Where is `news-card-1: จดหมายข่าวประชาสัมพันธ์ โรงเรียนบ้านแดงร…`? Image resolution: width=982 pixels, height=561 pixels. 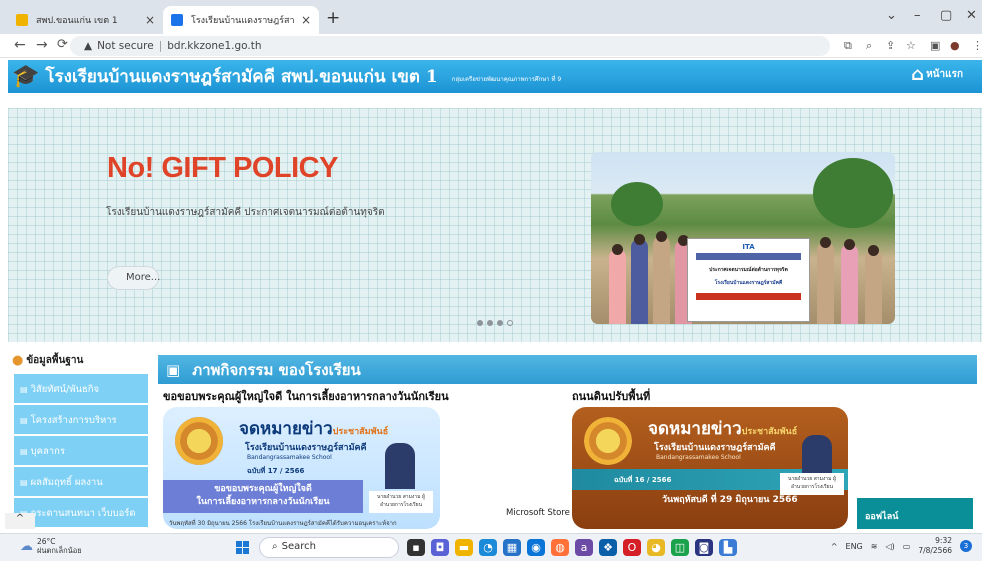
news-card-1: จดหมายข่าวประชาสัมพันธ์ โรงเรียนบ้านแดงร… is located at coordinates (301, 468).